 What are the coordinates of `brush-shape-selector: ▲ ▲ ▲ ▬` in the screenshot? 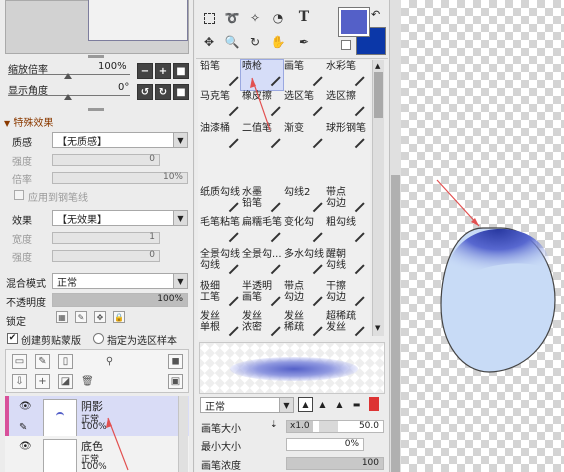 It's located at (341, 405).